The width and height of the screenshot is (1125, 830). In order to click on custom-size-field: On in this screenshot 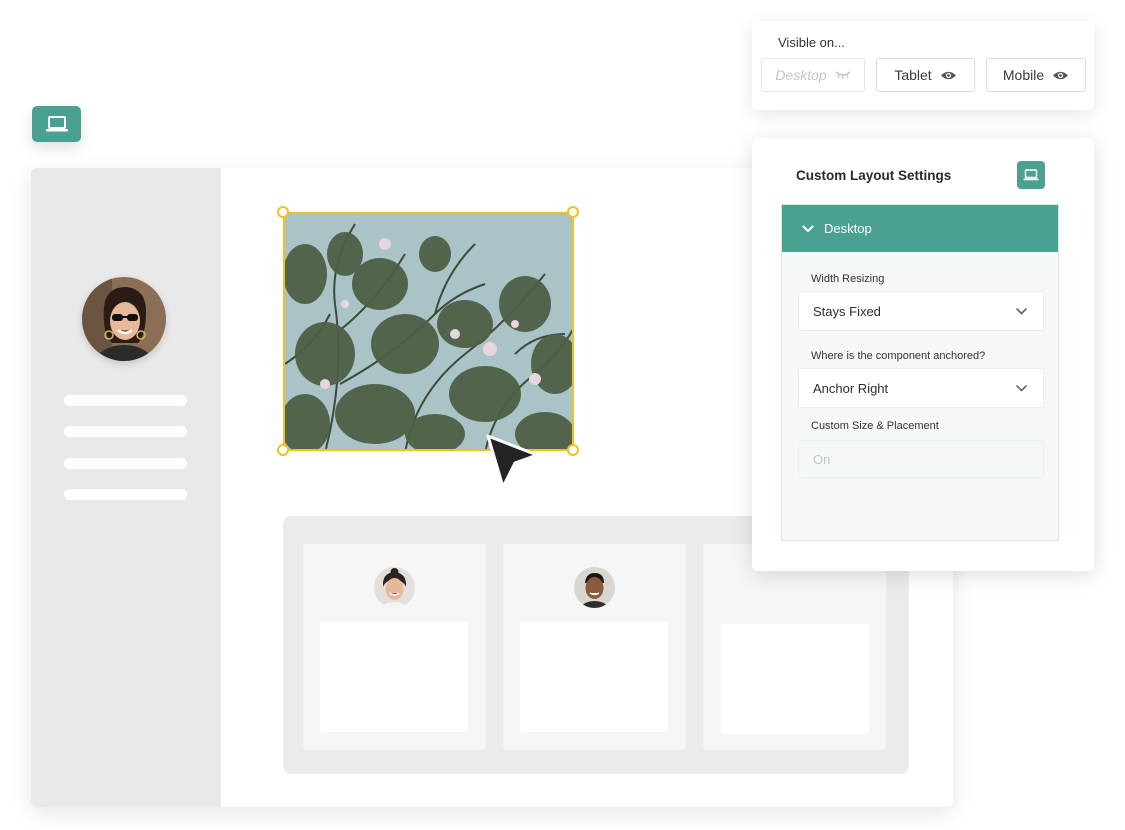, I will do `click(921, 459)`.